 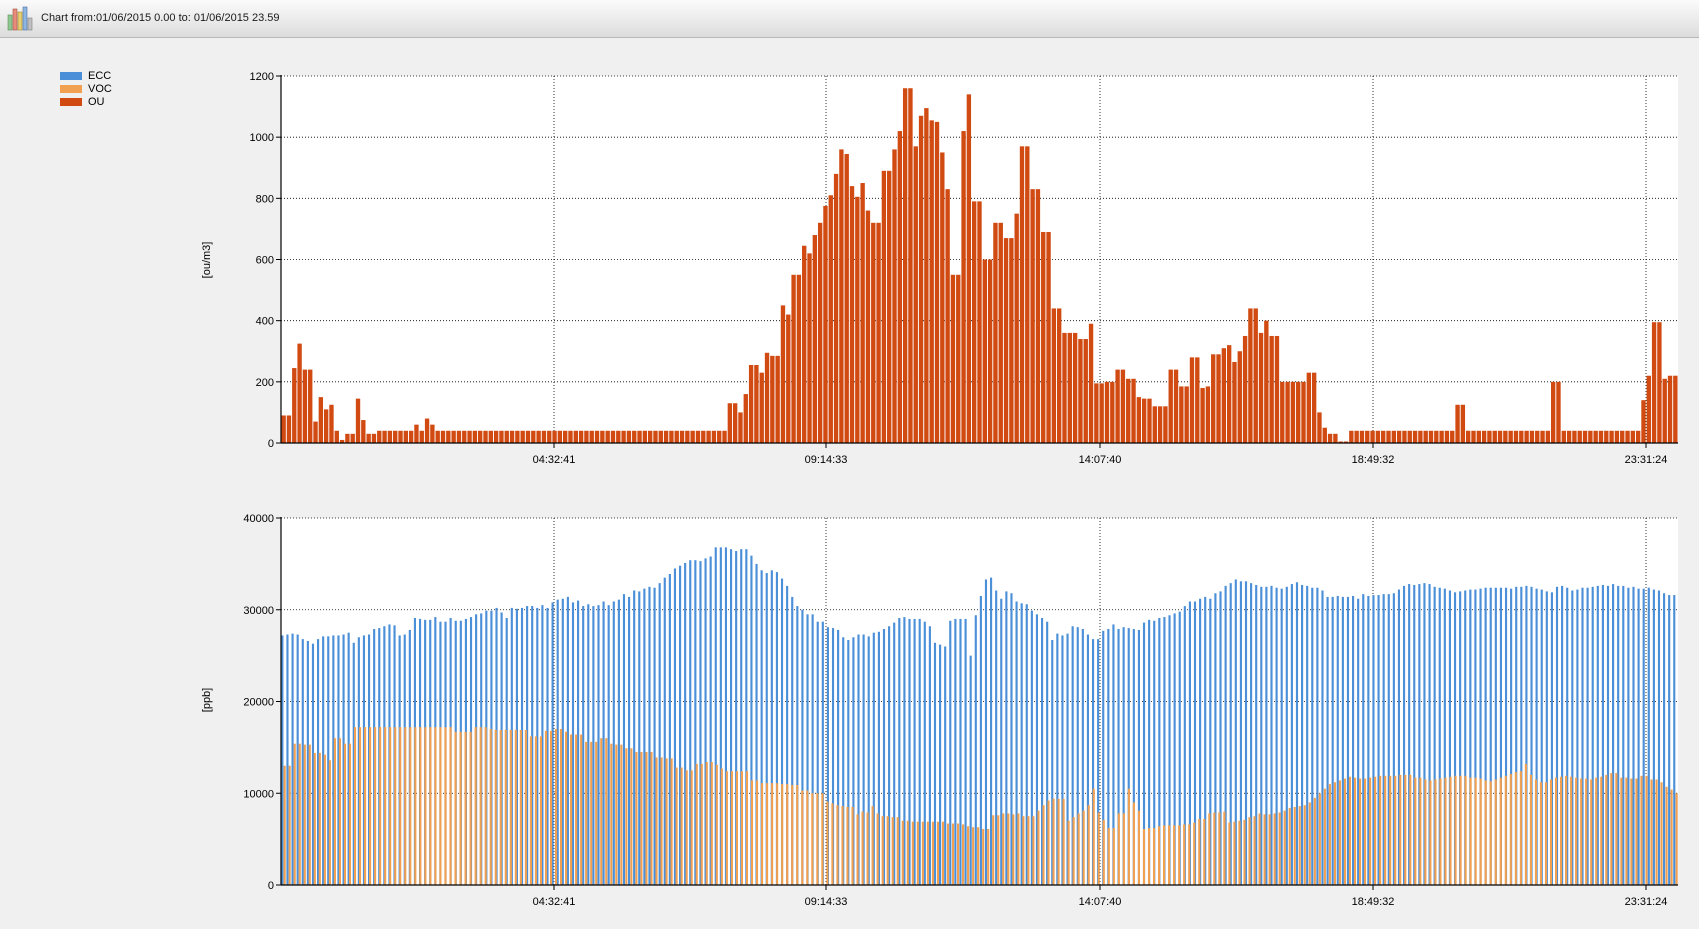 I want to click on y-tick-label: 40000, so click(x=258, y=519).